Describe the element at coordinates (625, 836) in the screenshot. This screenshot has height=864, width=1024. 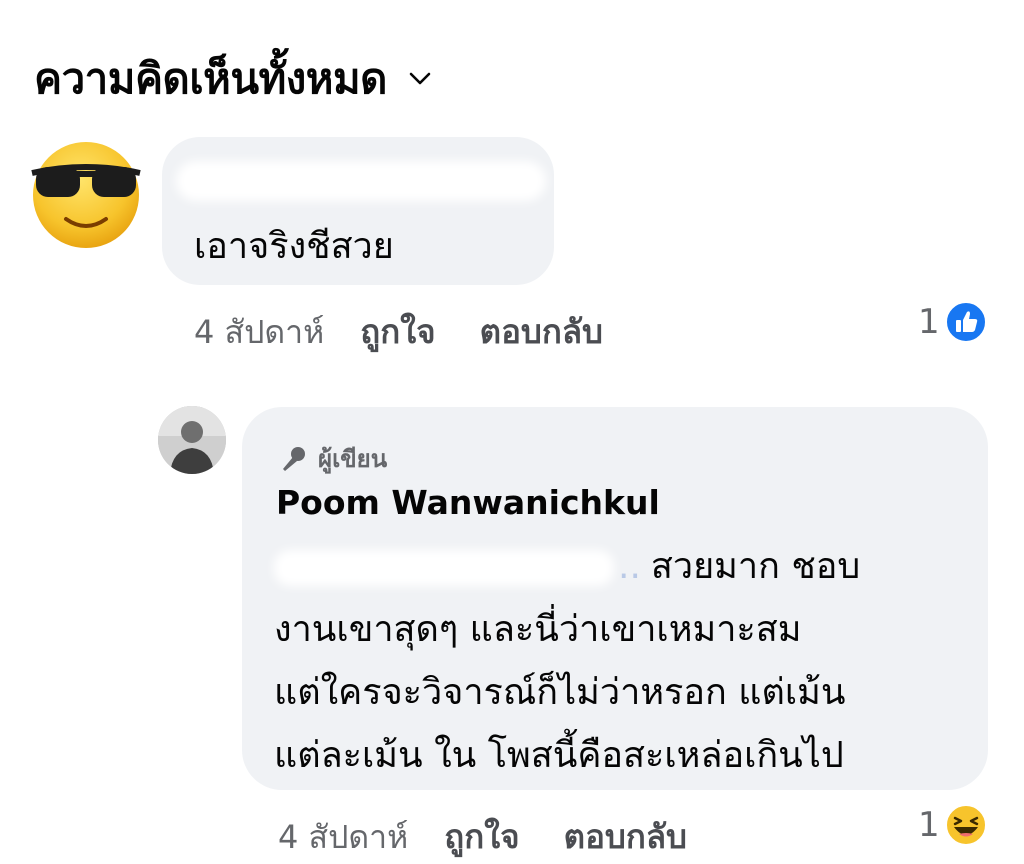
I see `reply-reply-button: ตอบกลับ` at that location.